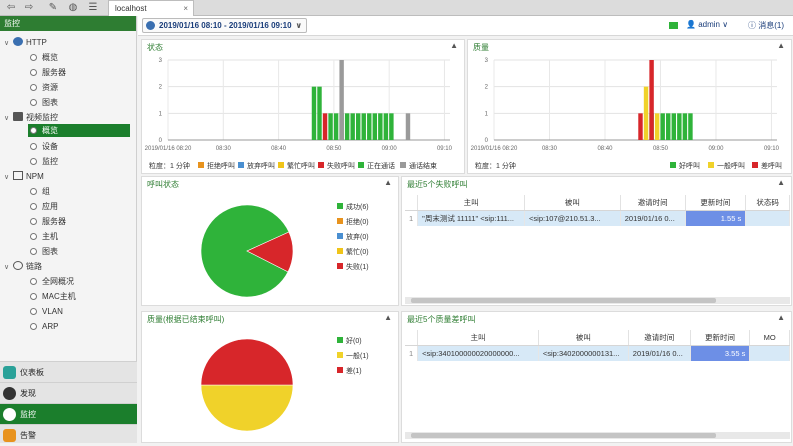 The width and height of the screenshot is (793, 446). I want to click on legend-item: 通话结束, so click(418, 166).